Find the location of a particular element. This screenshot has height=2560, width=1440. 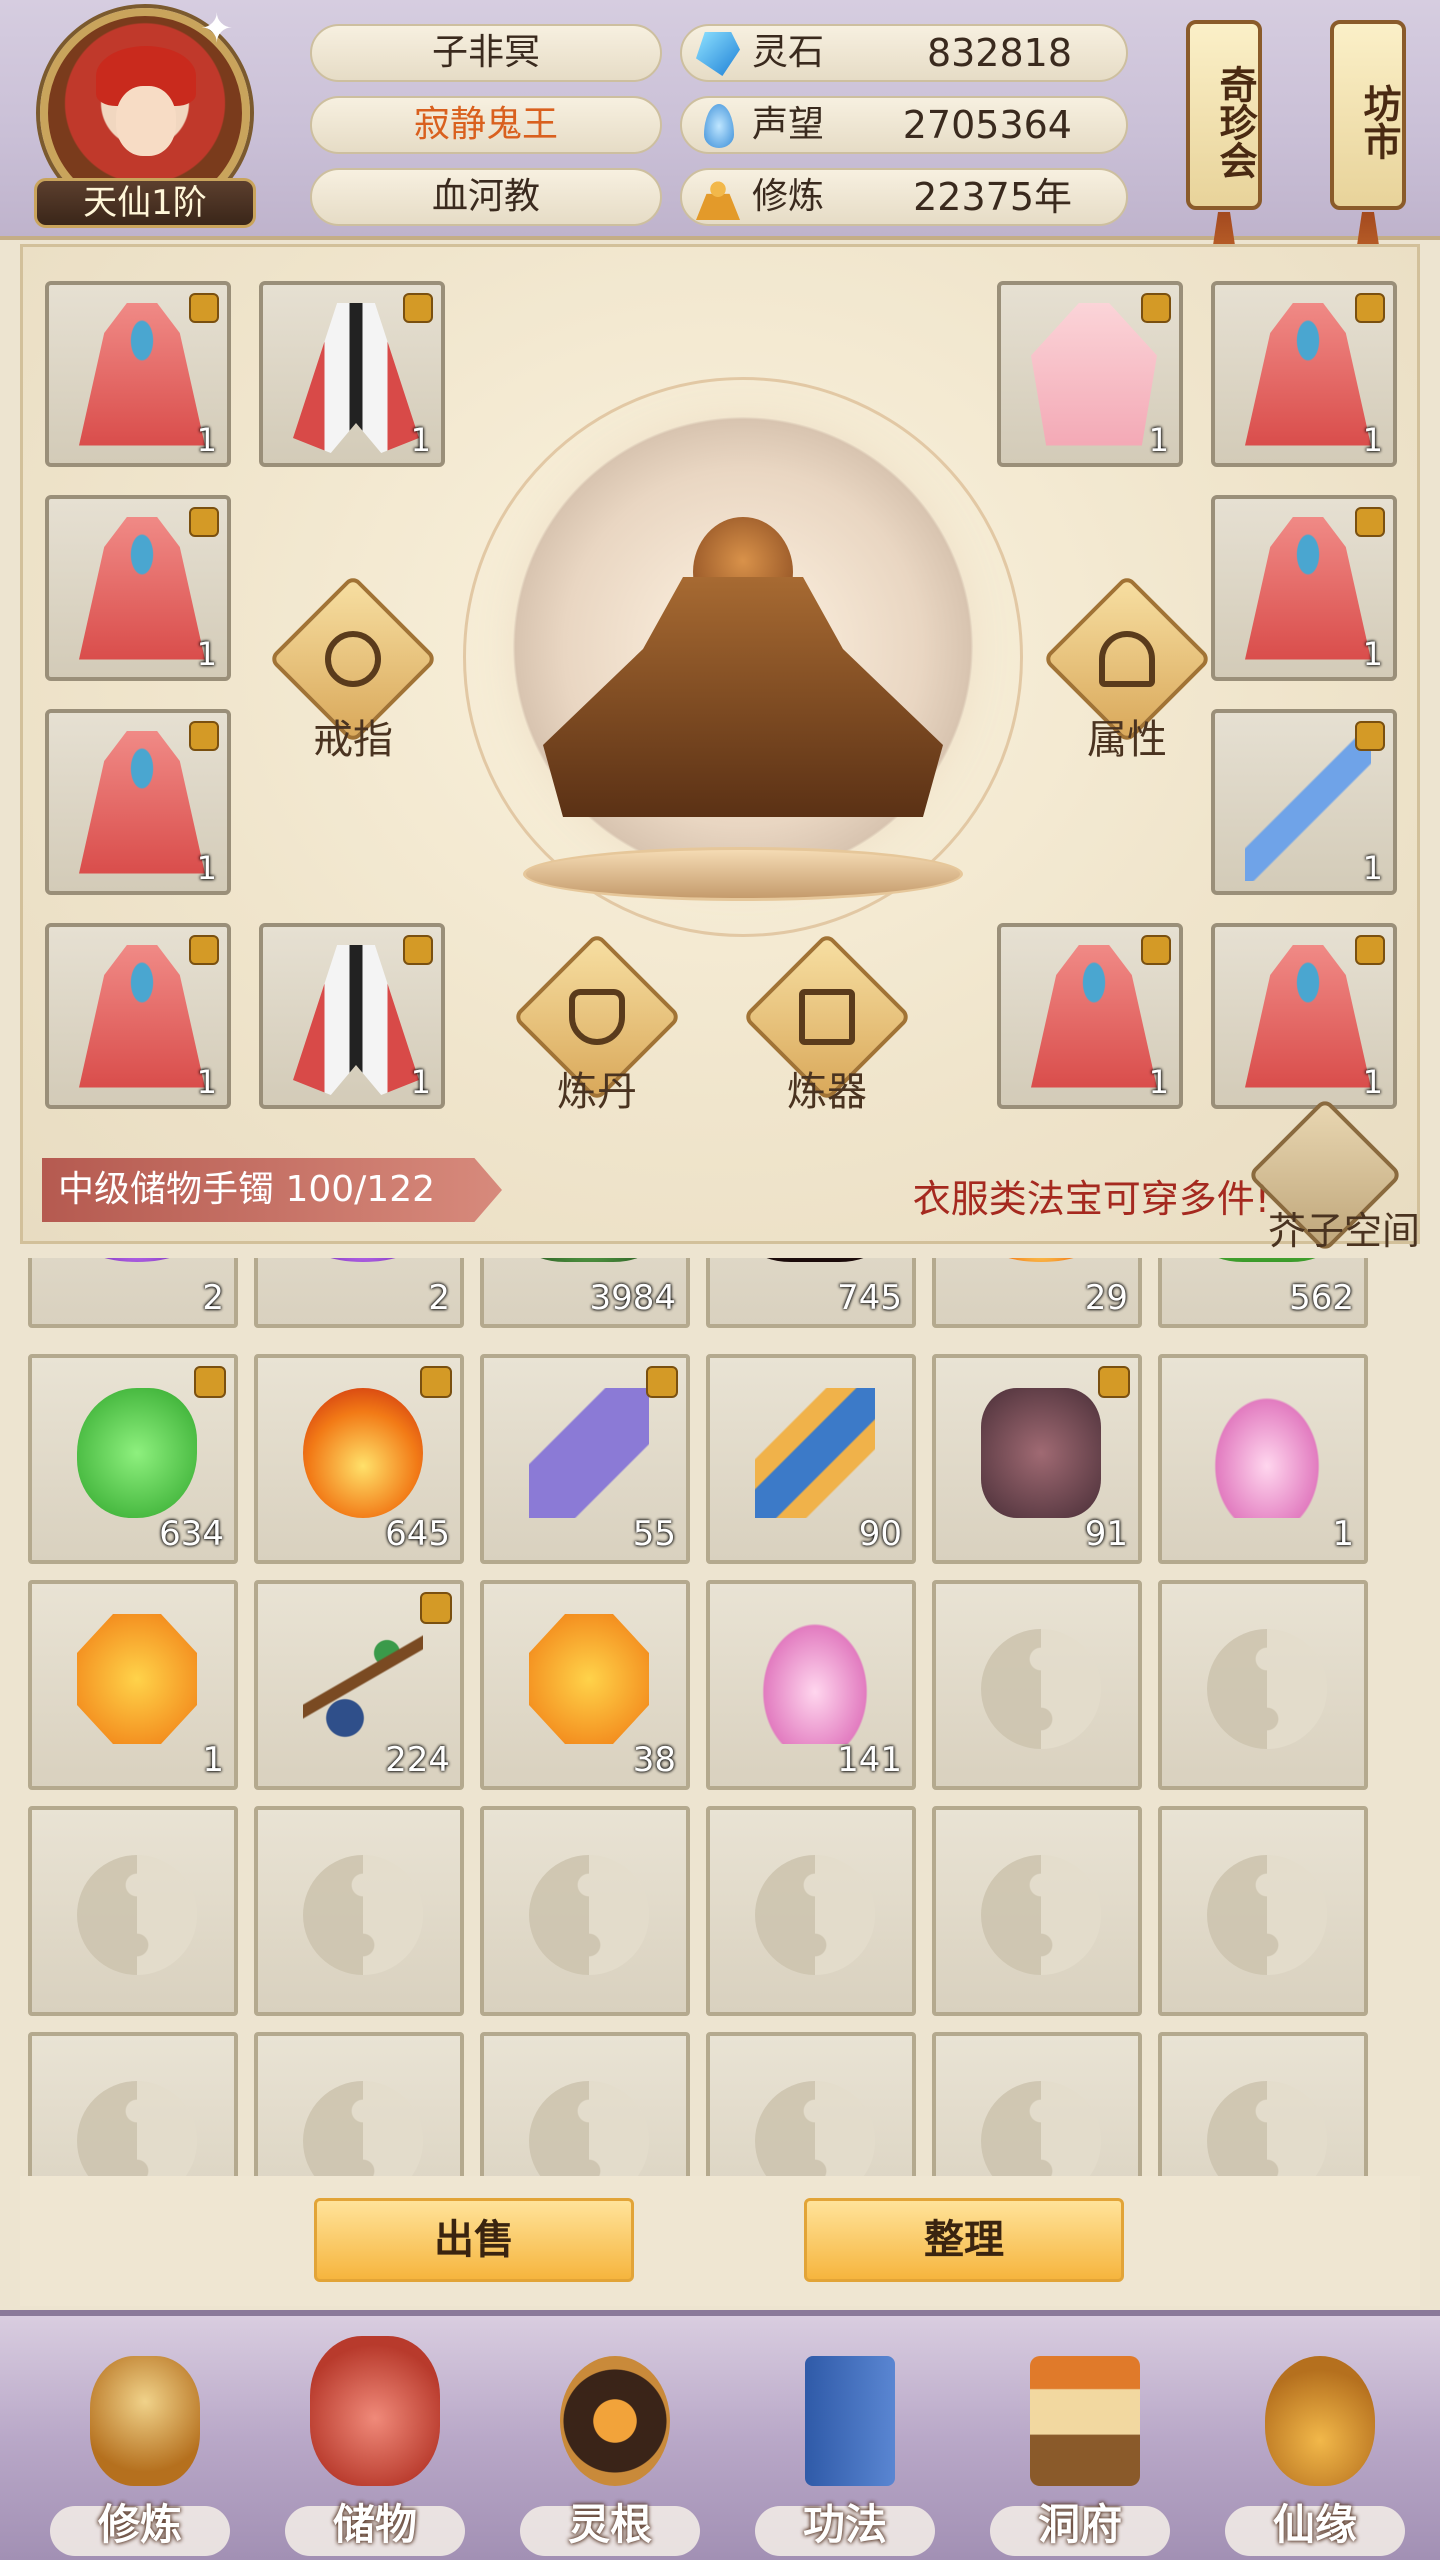

player-title: 寂静鬼王 is located at coordinates (486, 125).